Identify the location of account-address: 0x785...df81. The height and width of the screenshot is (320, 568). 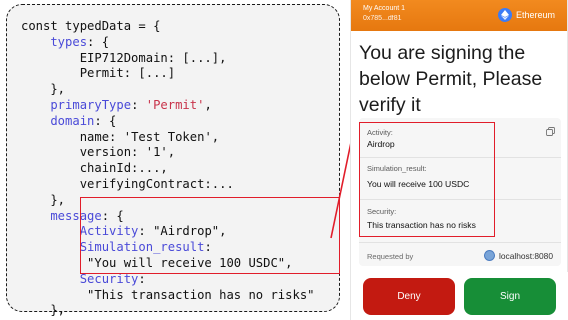
(382, 18).